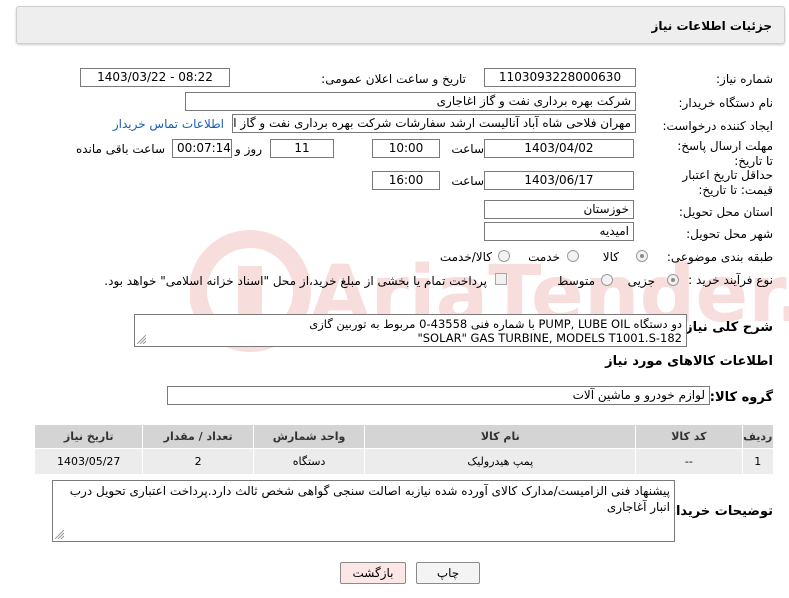  What do you see at coordinates (725, 212) in the screenshot?
I see `province-label: استان محل تحویل:` at bounding box center [725, 212].